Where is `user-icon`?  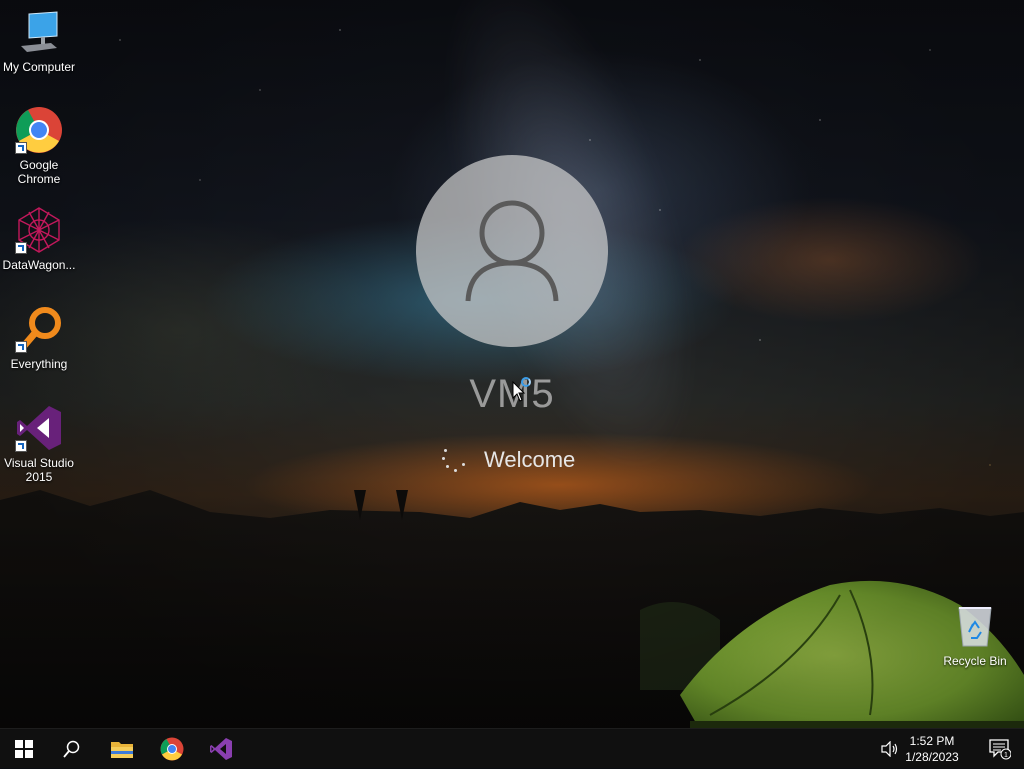 user-icon is located at coordinates (512, 251).